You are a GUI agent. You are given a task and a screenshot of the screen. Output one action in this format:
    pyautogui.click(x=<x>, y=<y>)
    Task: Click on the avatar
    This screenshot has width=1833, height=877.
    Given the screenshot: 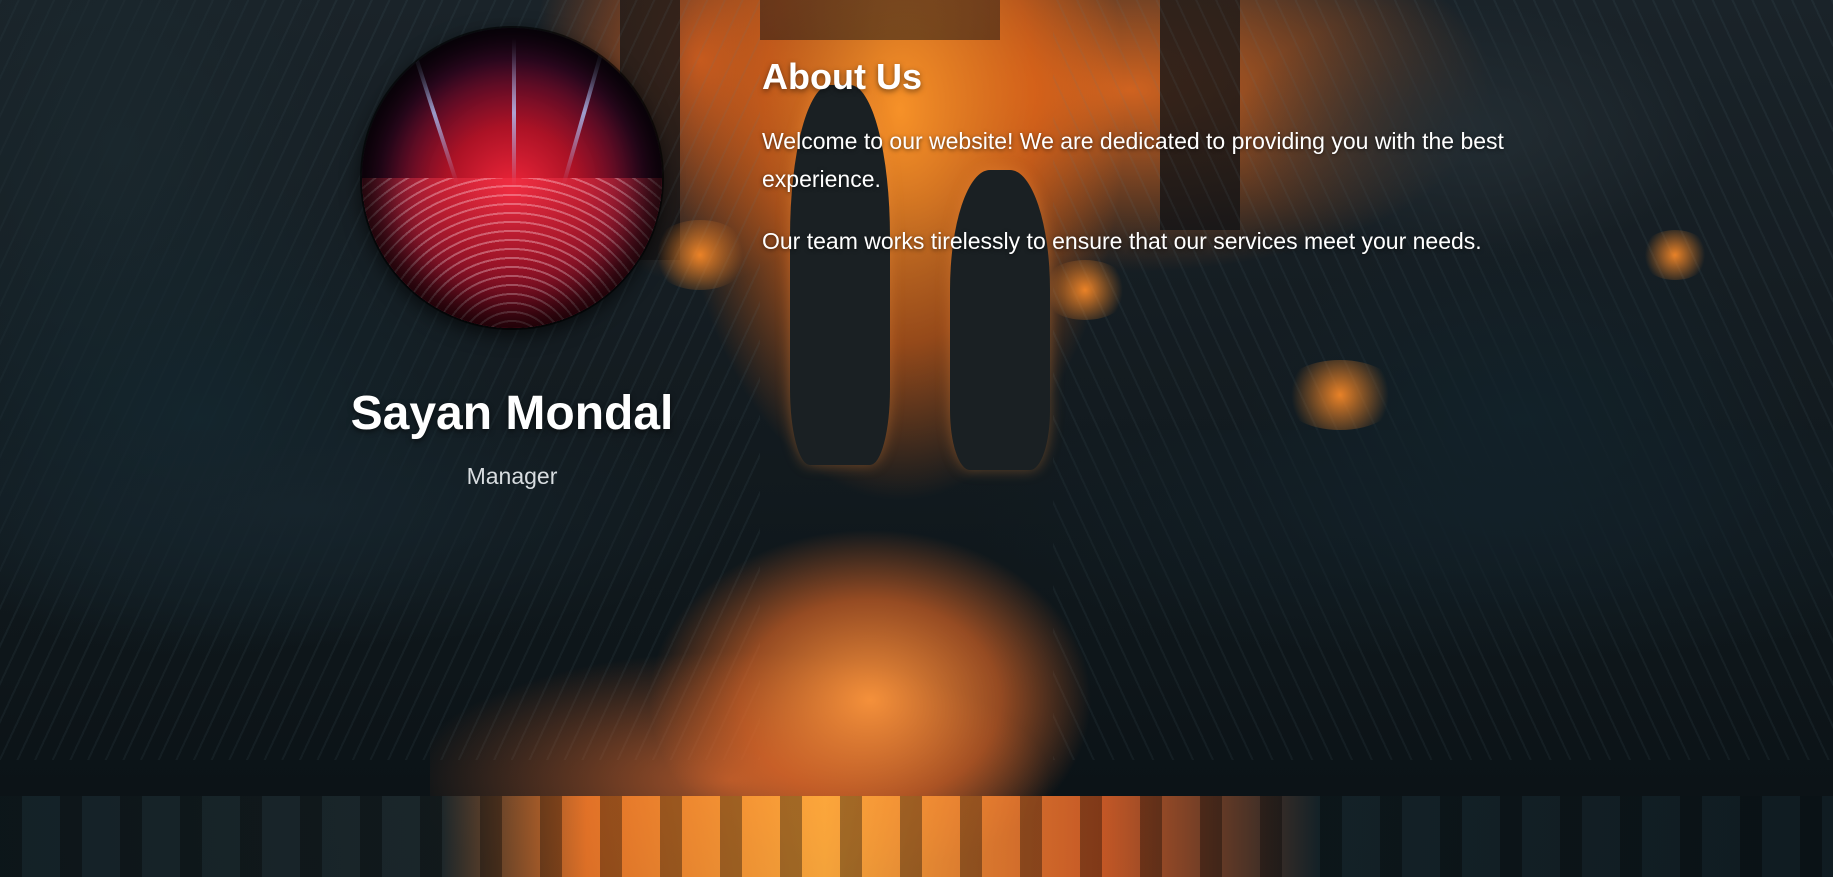 What is the action you would take?
    pyautogui.click(x=512, y=178)
    